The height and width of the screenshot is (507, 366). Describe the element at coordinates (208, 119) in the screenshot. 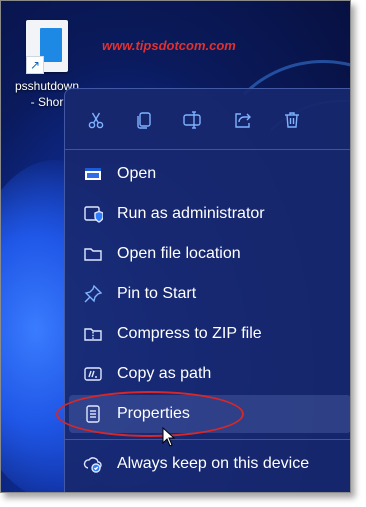

I see `context-menu-toolbar` at that location.